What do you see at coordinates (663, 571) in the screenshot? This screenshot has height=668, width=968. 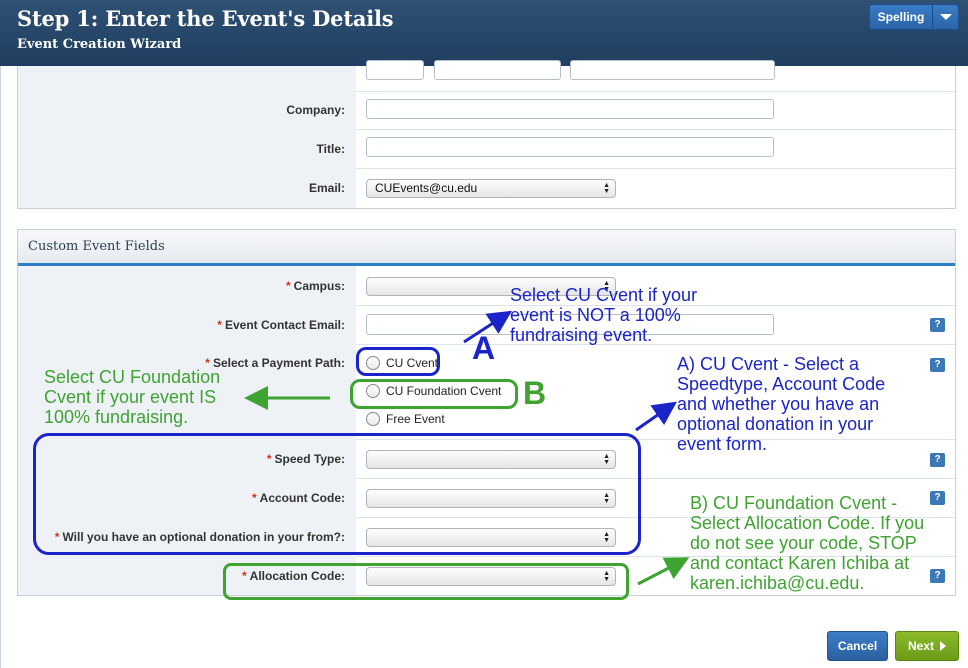 I see `arrow-to-b-note` at bounding box center [663, 571].